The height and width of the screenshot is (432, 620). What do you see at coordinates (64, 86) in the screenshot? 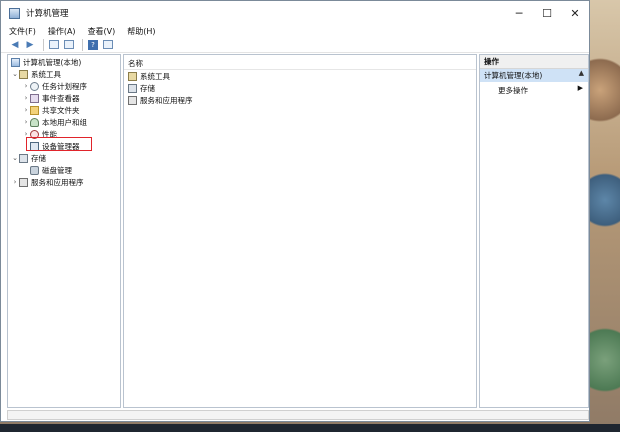
I see `tree-item-label: 任务计划程序` at bounding box center [64, 86].